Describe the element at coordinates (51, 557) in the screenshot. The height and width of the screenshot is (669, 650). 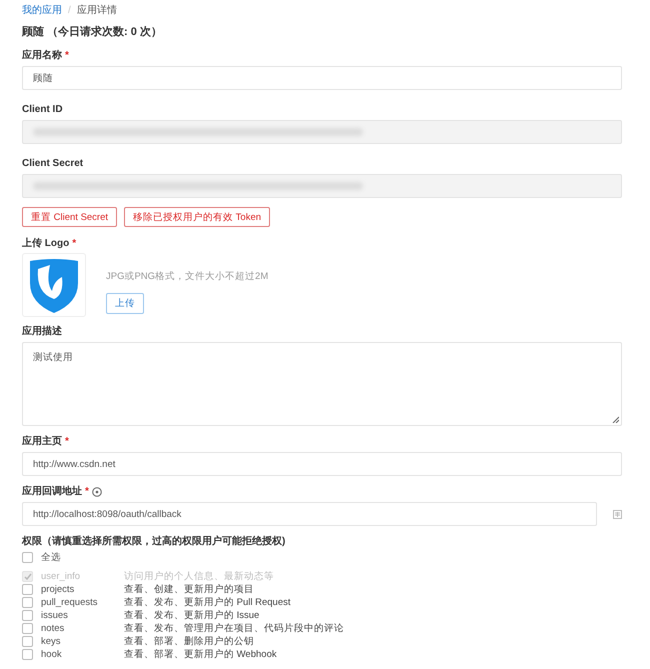
I see `checkbox-label: 全选` at that location.